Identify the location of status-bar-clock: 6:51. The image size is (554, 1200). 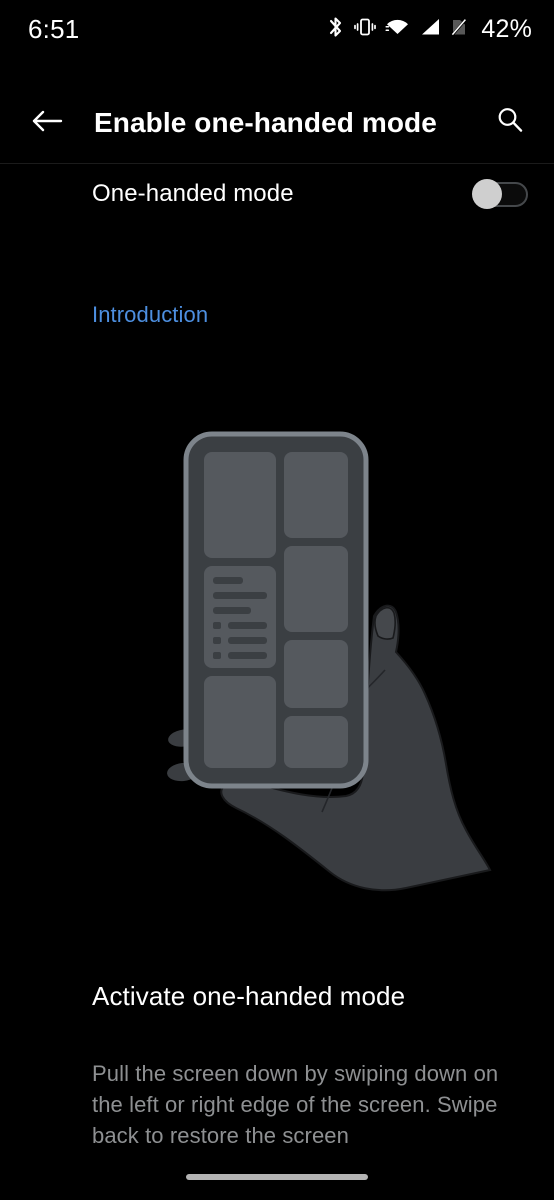
(54, 28).